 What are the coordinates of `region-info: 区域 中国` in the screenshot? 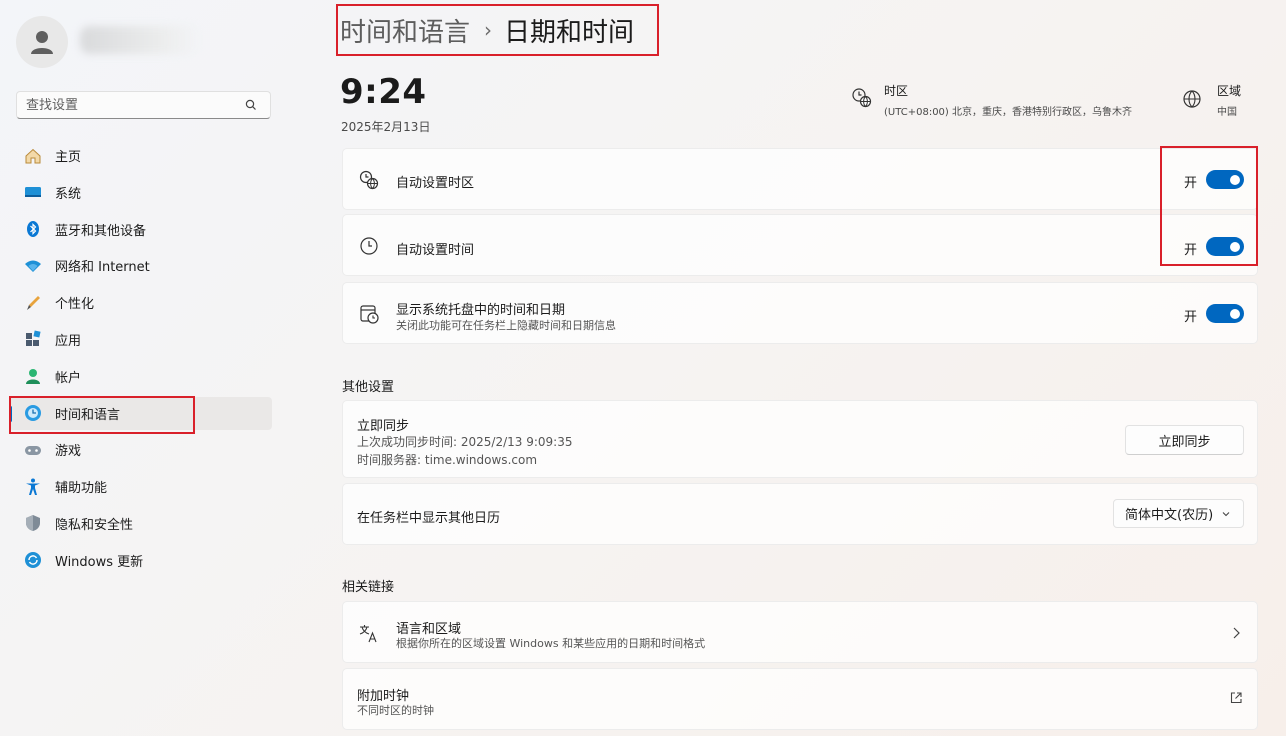 It's located at (1211, 100).